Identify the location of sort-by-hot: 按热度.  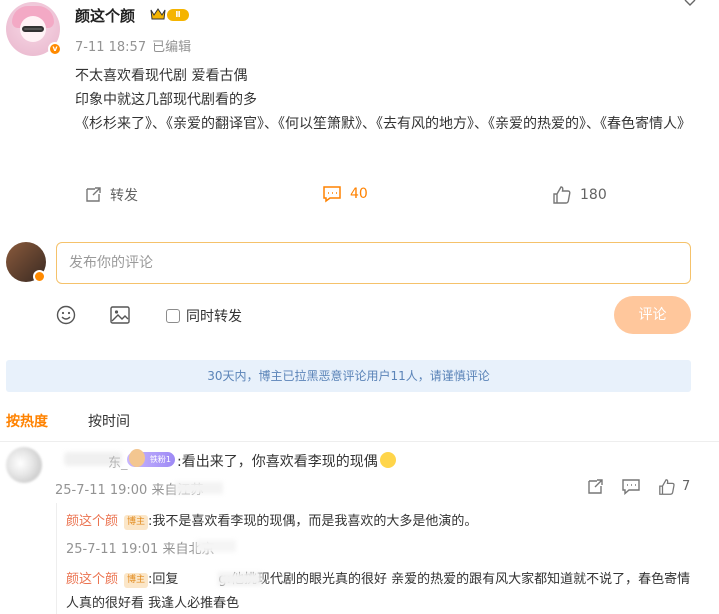
(27, 421).